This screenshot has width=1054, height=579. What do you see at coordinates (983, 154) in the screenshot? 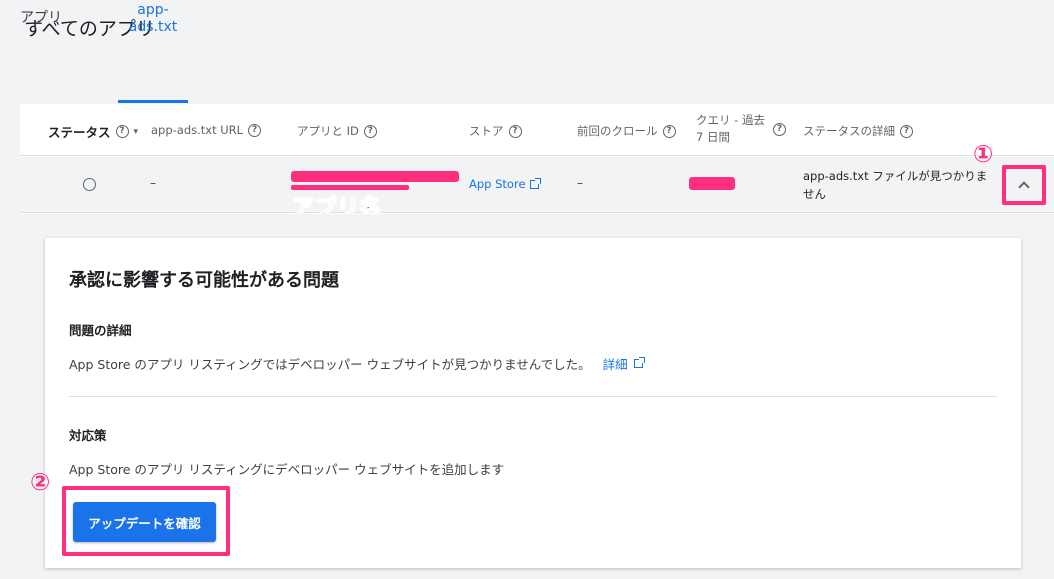
I see `annotation-marker-1: ①` at bounding box center [983, 154].